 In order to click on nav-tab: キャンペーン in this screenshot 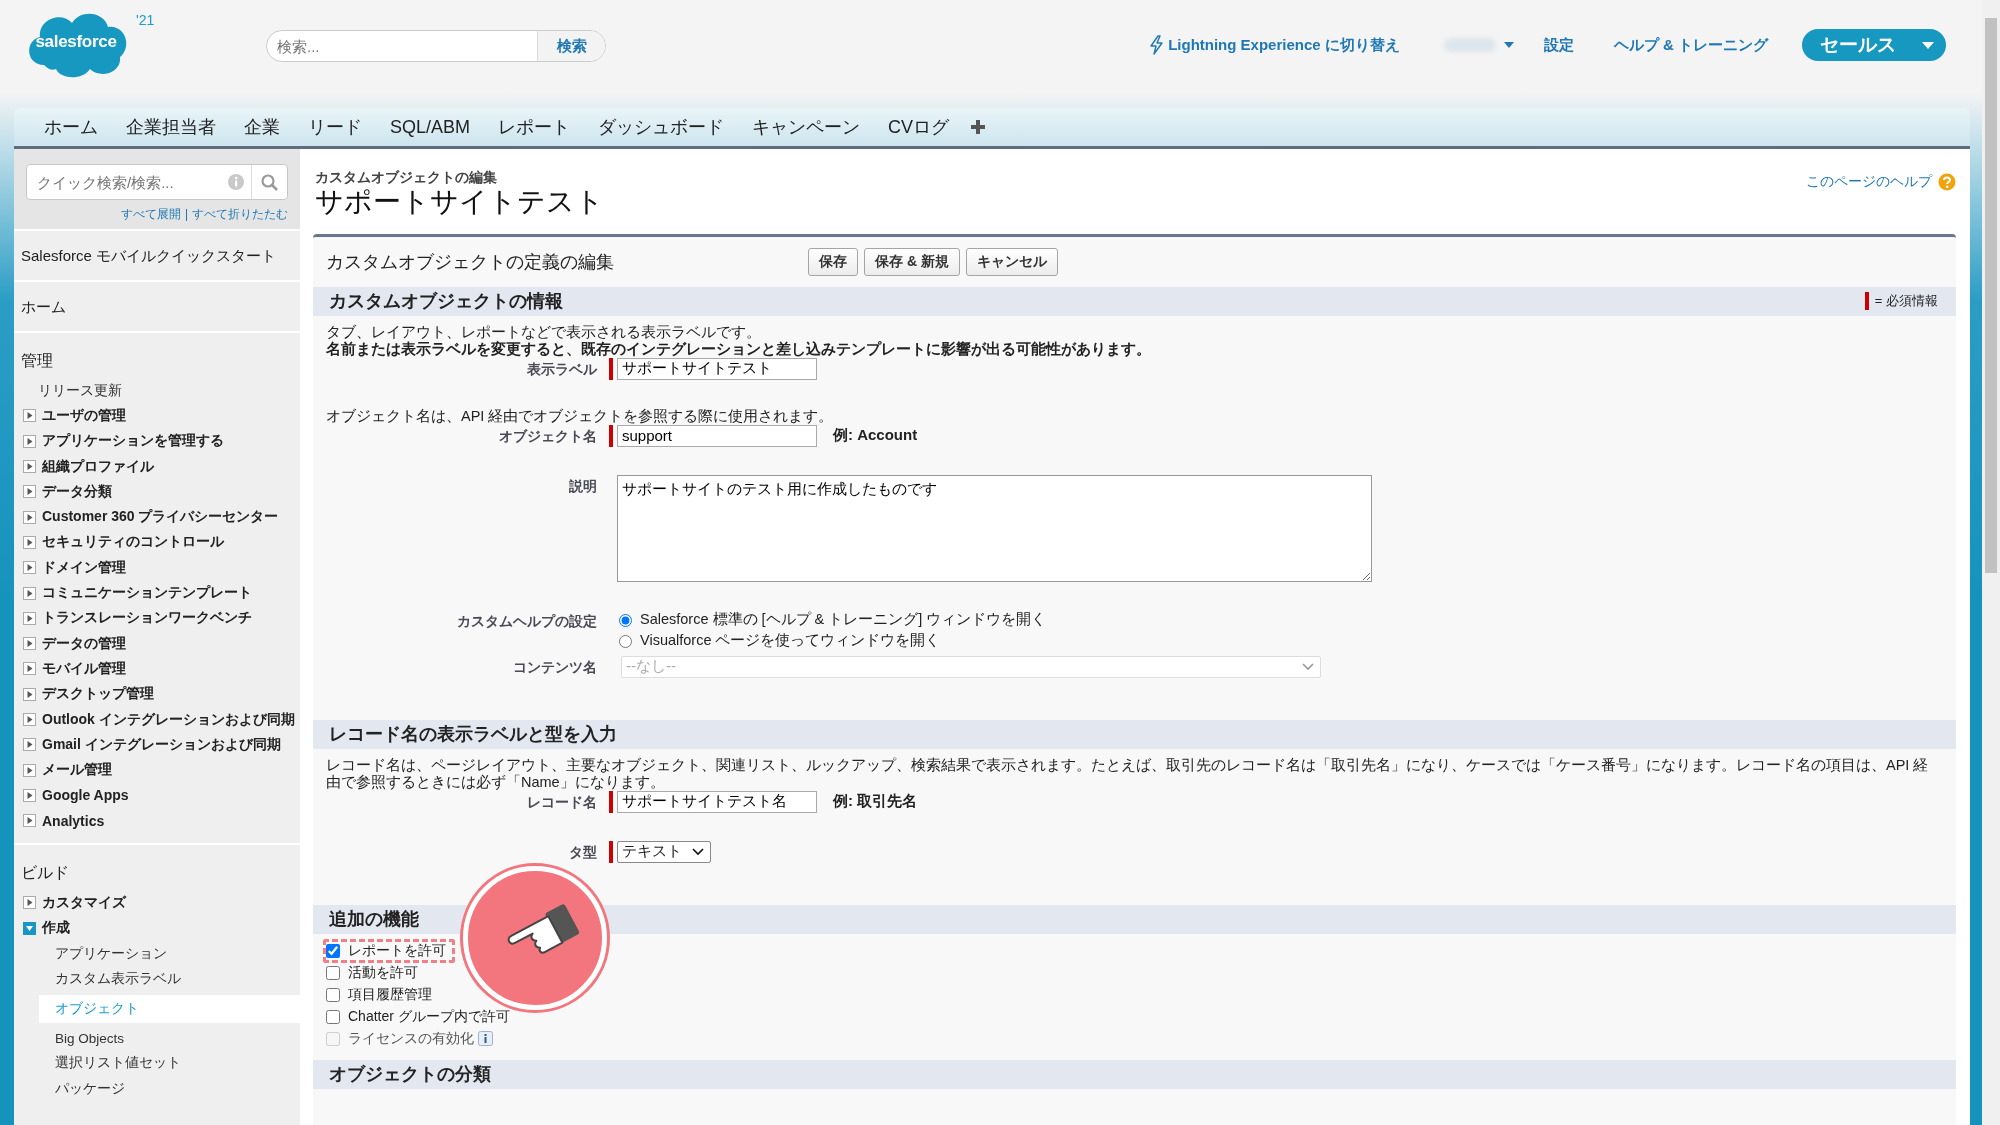, I will do `click(806, 127)`.